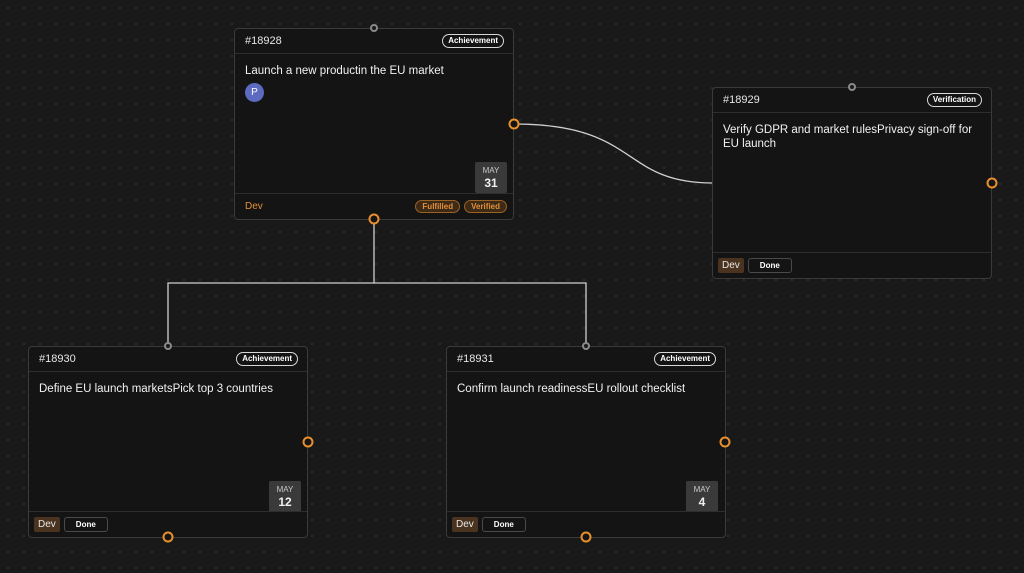  I want to click on due-day: 4, so click(702, 501).